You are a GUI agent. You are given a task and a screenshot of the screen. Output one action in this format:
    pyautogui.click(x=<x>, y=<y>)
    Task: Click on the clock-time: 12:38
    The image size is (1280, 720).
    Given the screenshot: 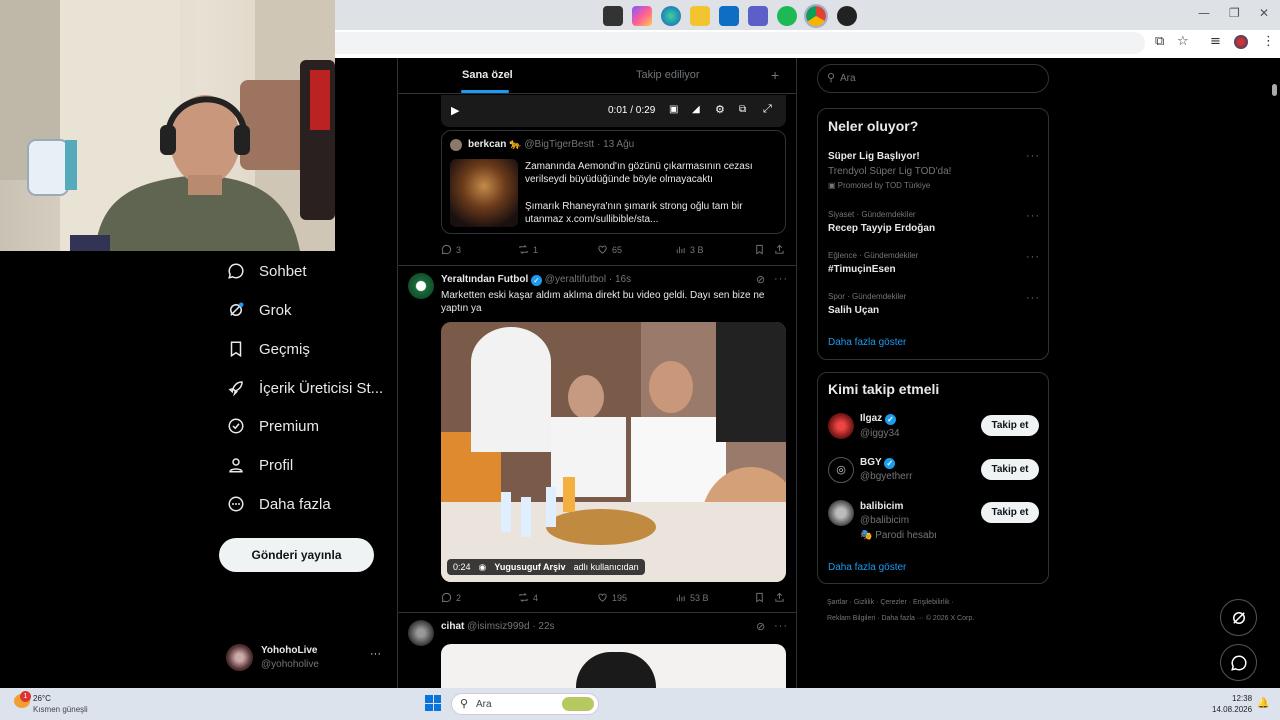 What is the action you would take?
    pyautogui.click(x=1242, y=698)
    